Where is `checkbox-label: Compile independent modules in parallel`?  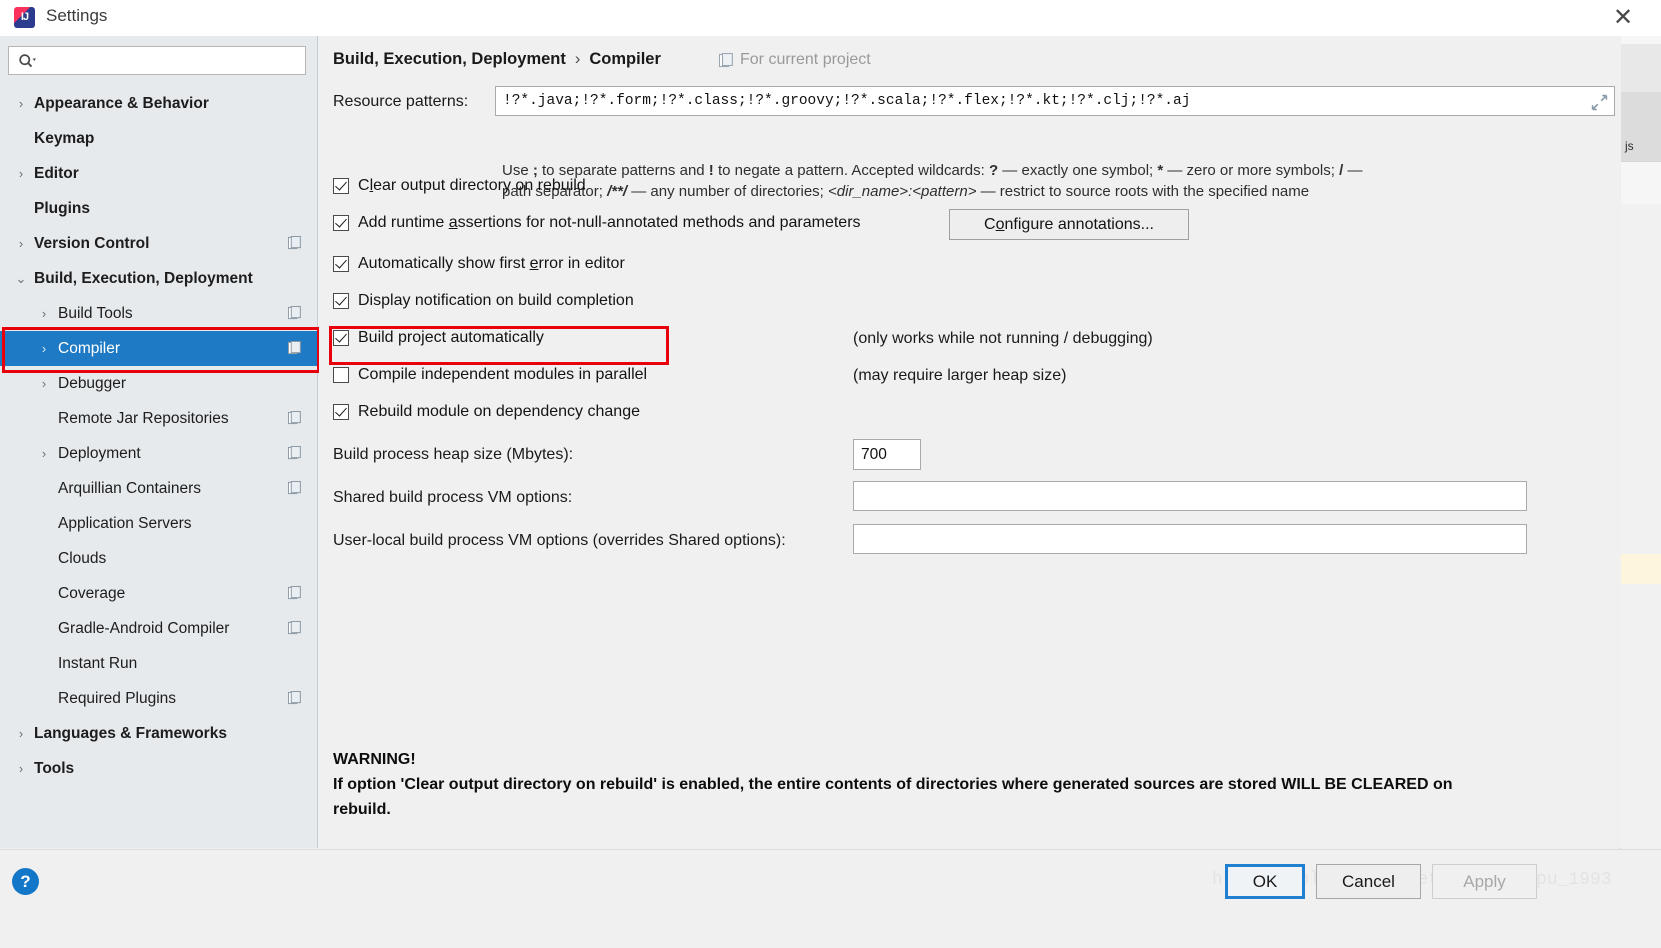 checkbox-label: Compile independent modules in parallel is located at coordinates (503, 374).